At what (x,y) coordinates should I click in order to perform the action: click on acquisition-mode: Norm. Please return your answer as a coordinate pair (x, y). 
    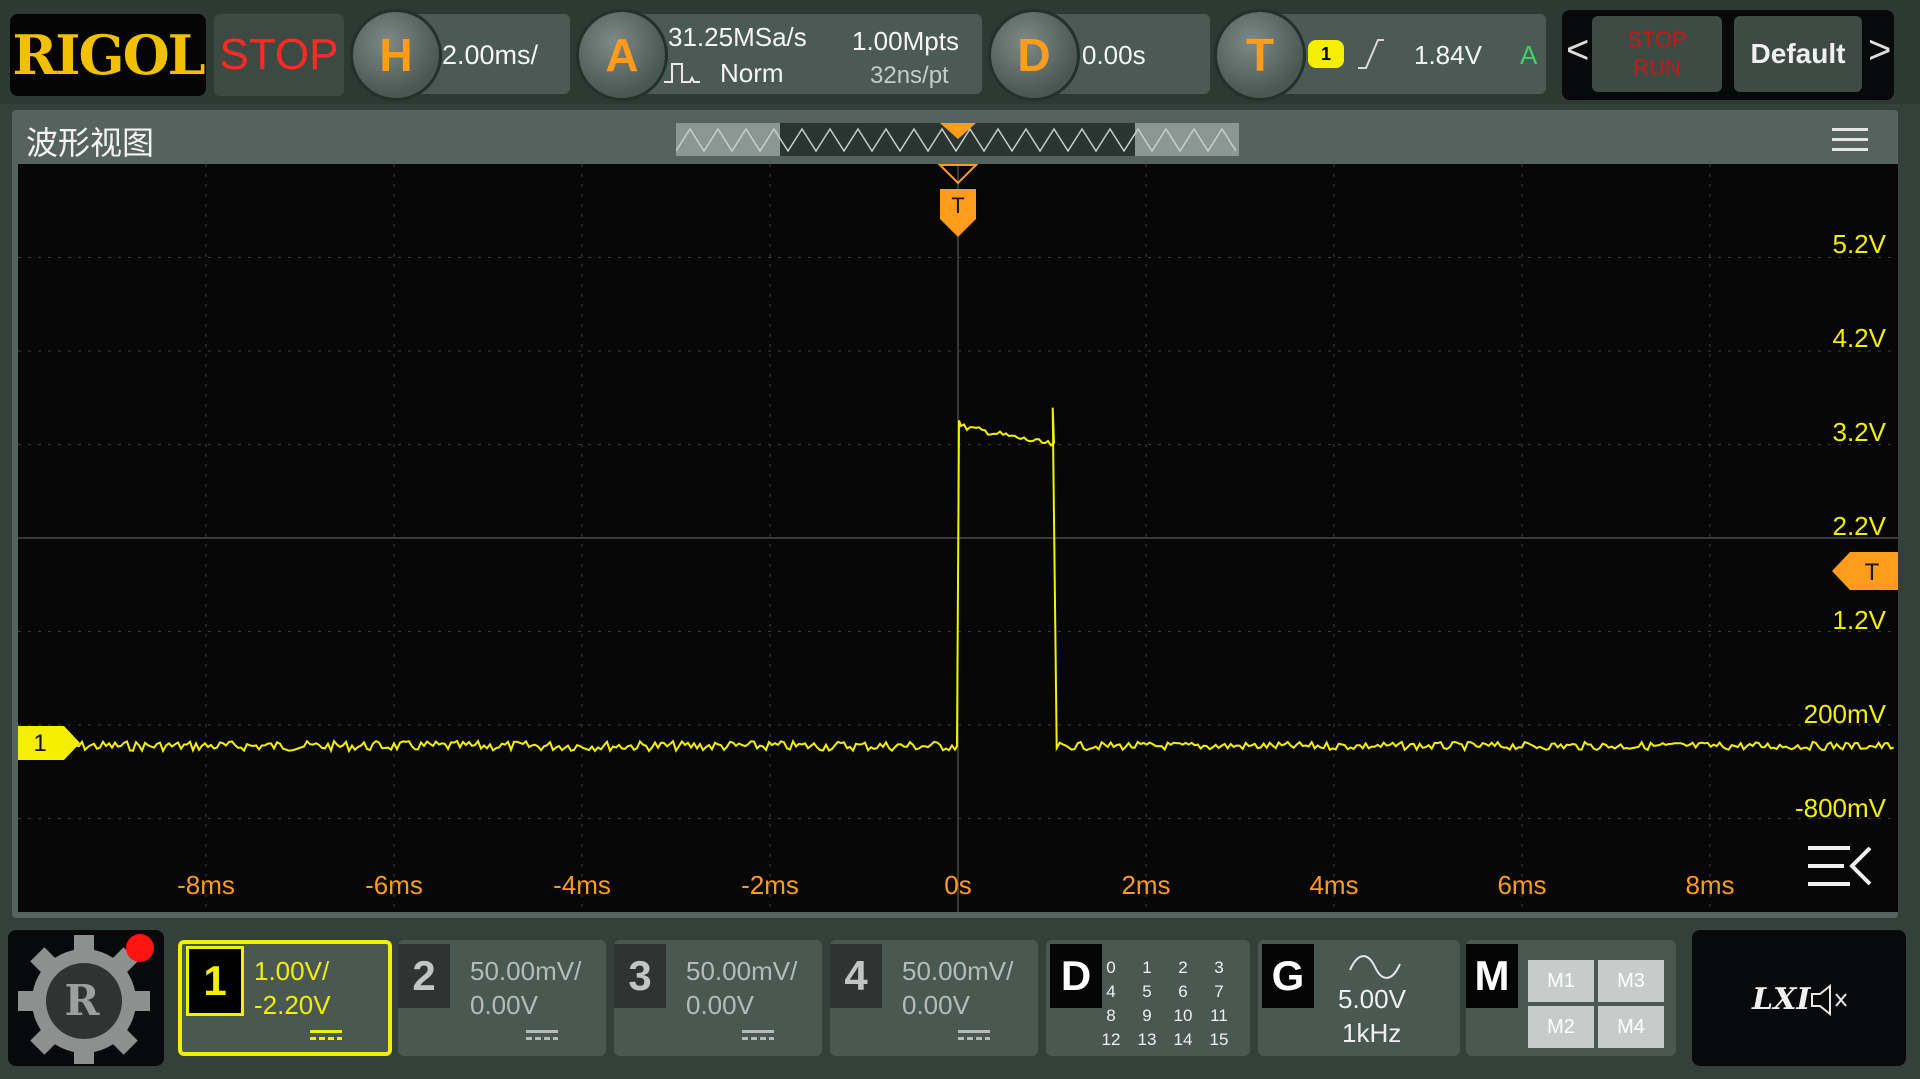
    Looking at the image, I should click on (752, 73).